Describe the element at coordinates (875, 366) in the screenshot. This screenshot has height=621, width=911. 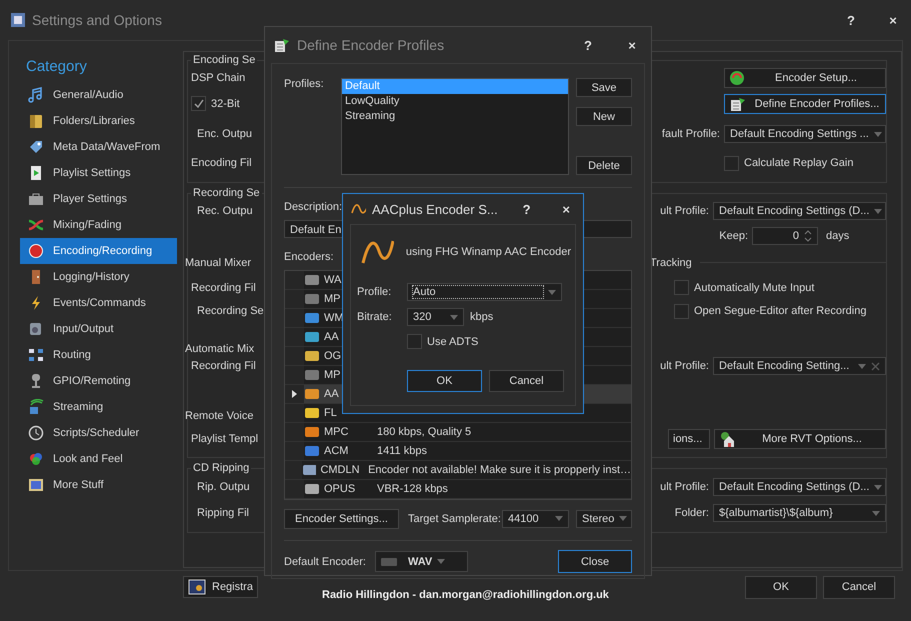
I see `clear-icon` at that location.